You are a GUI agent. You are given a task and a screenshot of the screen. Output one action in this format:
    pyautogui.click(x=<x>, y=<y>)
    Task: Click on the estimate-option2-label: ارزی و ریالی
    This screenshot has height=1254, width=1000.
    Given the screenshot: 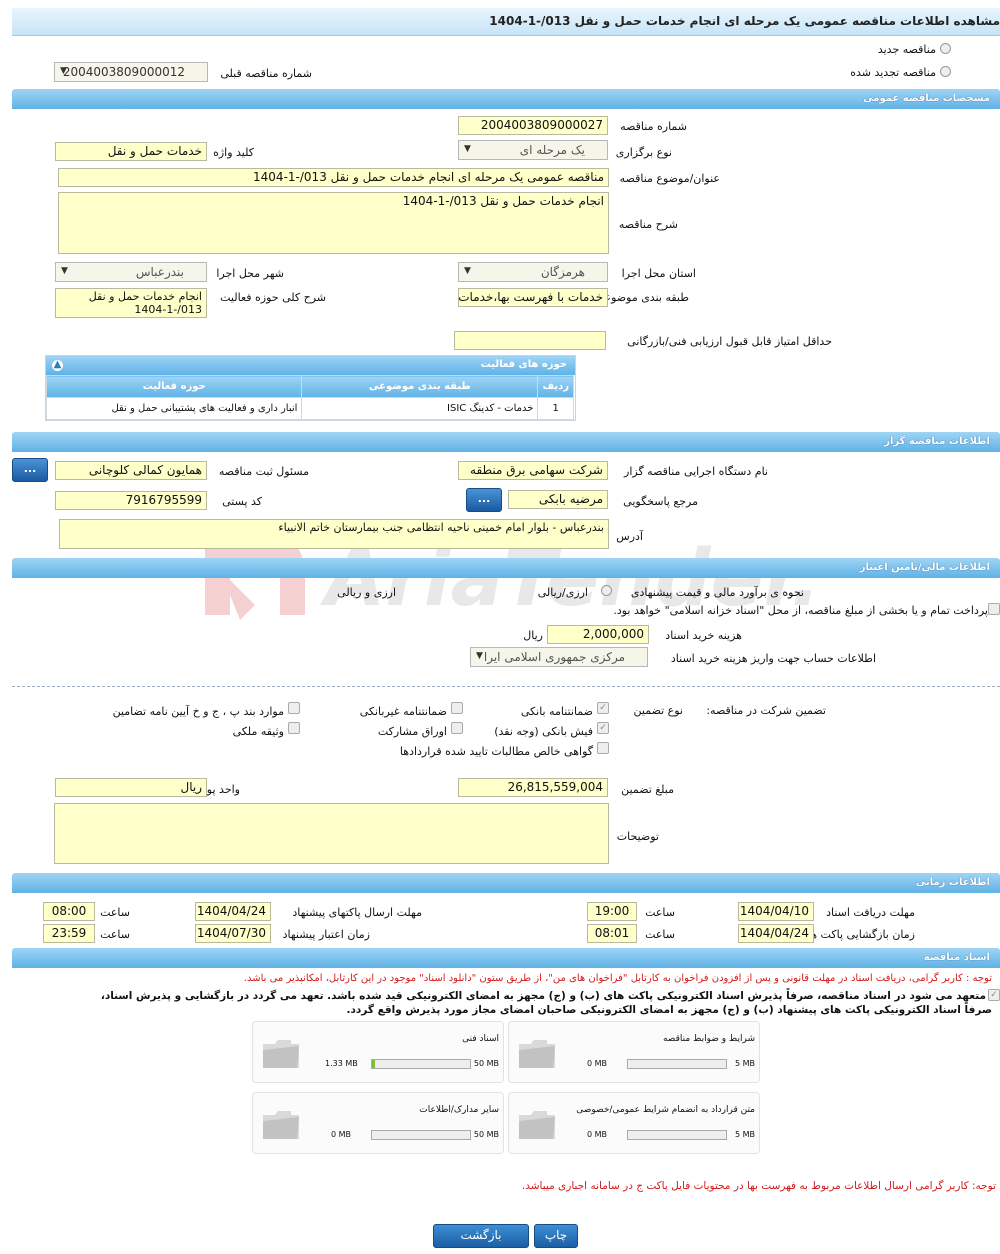 What is the action you would take?
    pyautogui.click(x=366, y=592)
    